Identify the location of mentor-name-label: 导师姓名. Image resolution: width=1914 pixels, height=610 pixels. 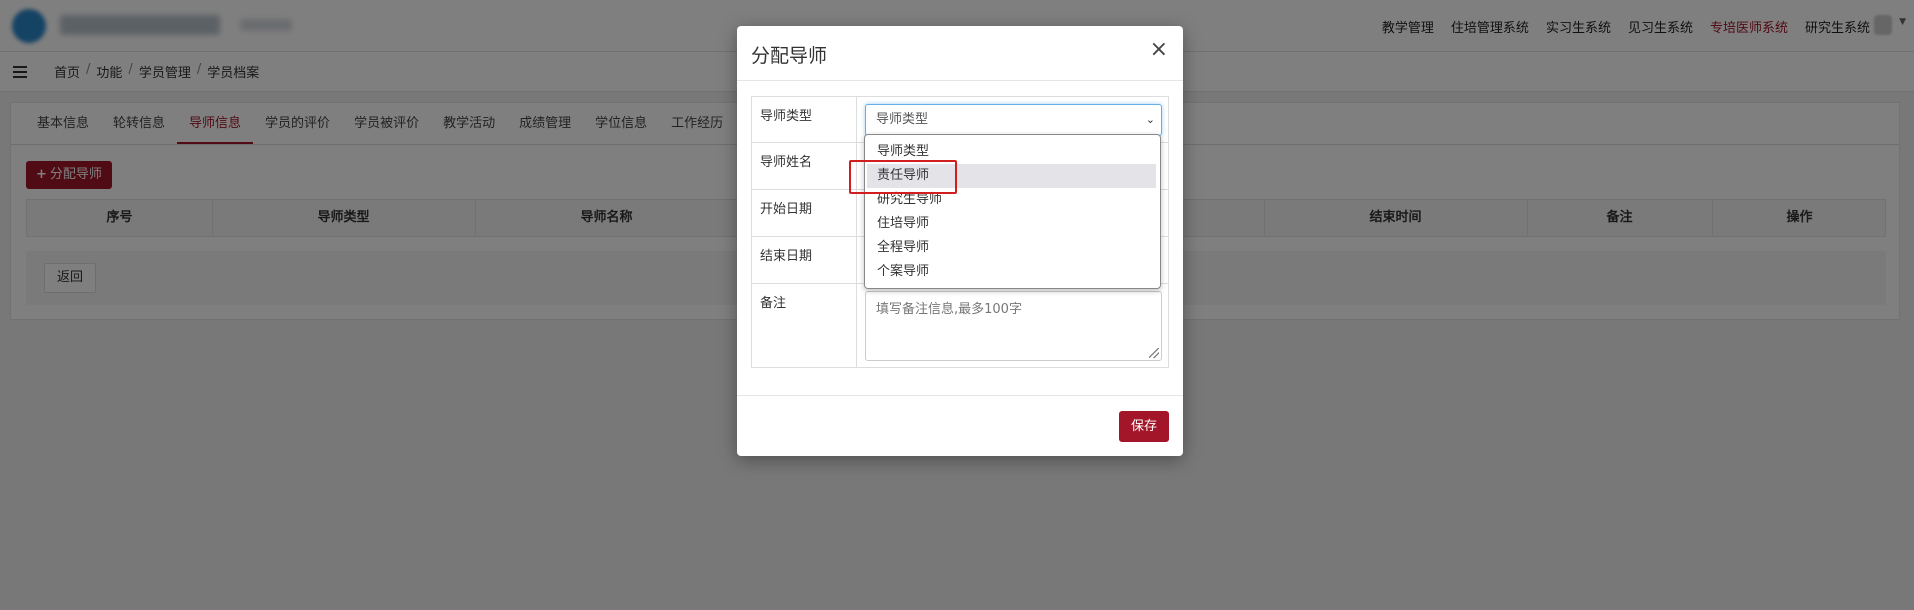
(804, 166).